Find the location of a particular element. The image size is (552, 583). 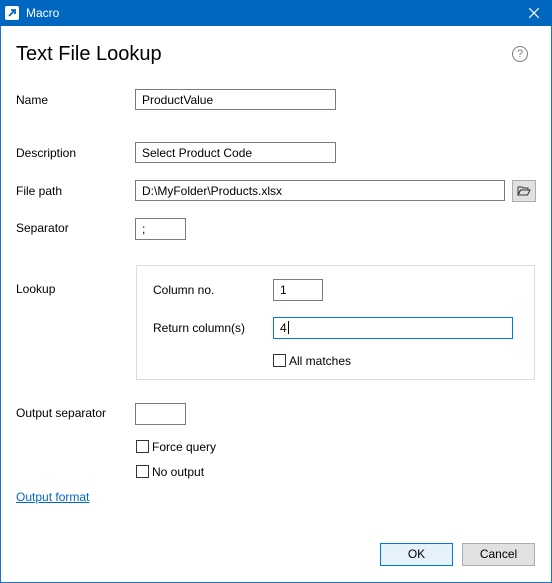

browse-button is located at coordinates (524, 191).